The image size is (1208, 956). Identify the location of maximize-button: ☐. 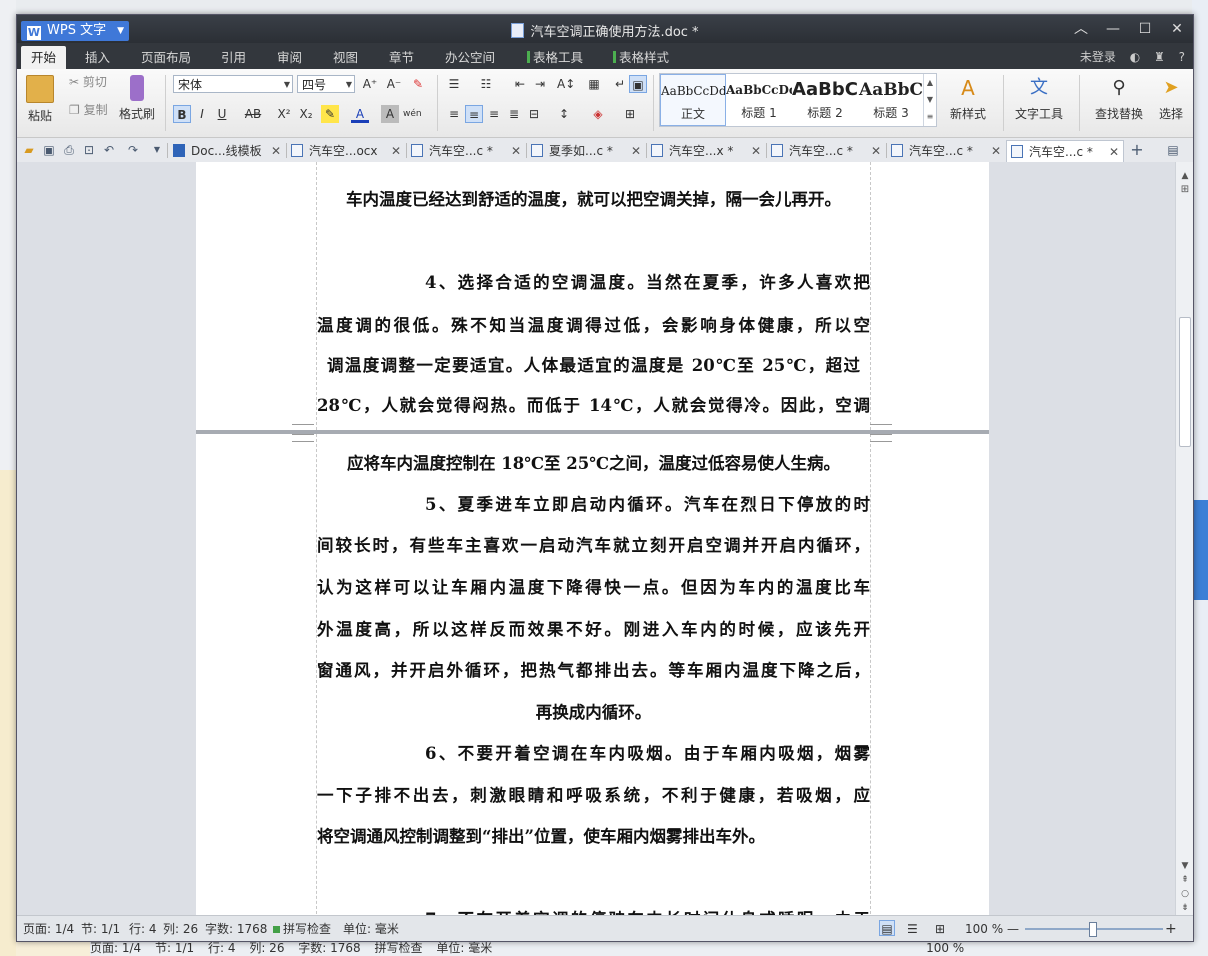
(1145, 29).